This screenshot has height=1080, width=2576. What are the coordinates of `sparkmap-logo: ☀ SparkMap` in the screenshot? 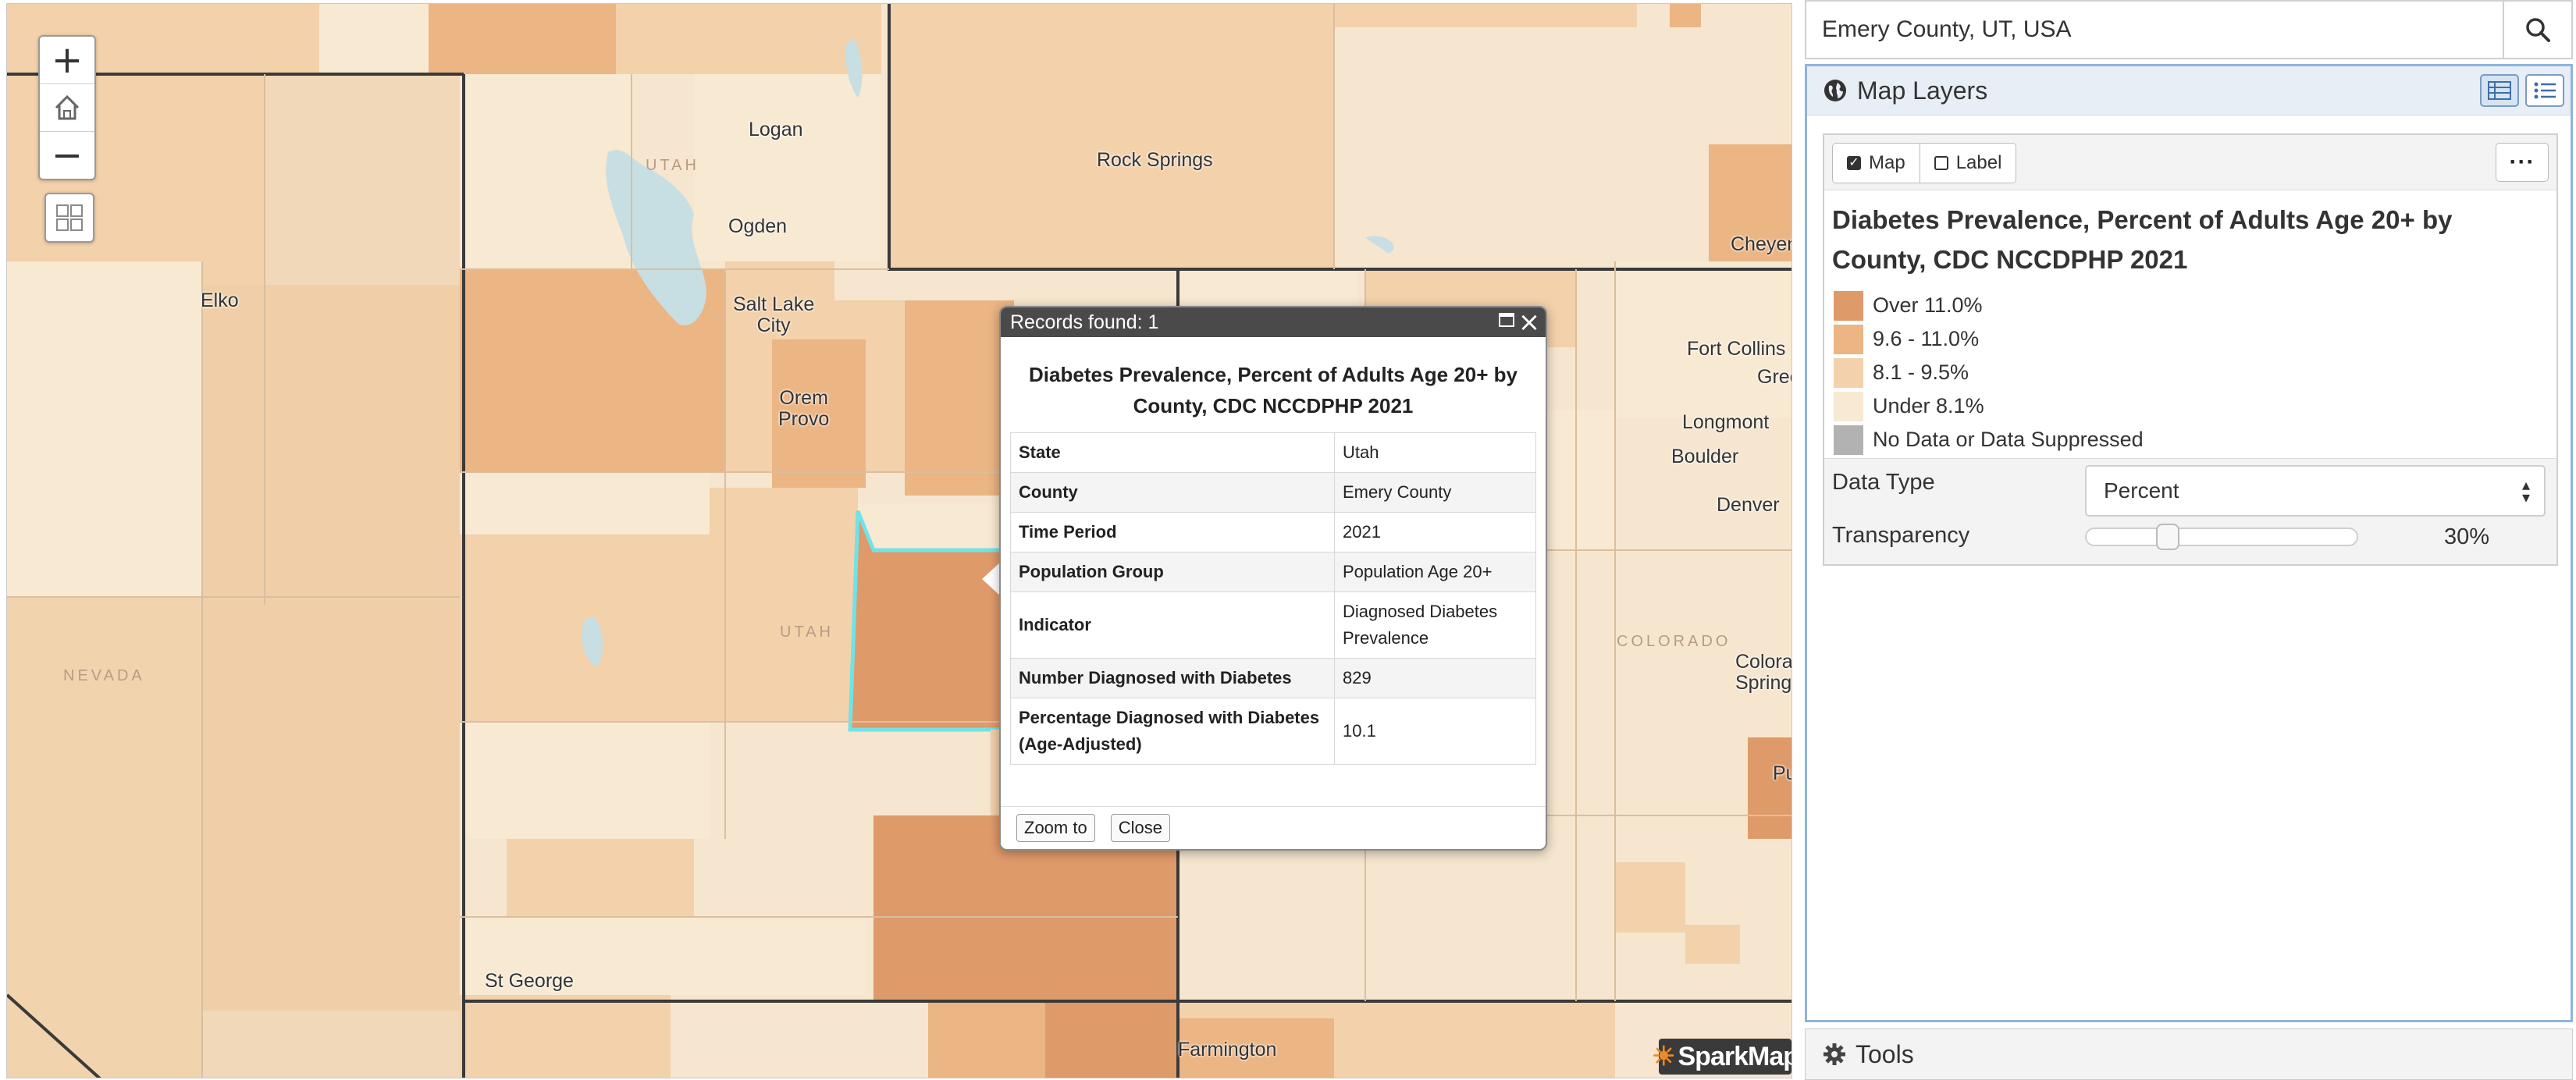 It's located at (1722, 1057).